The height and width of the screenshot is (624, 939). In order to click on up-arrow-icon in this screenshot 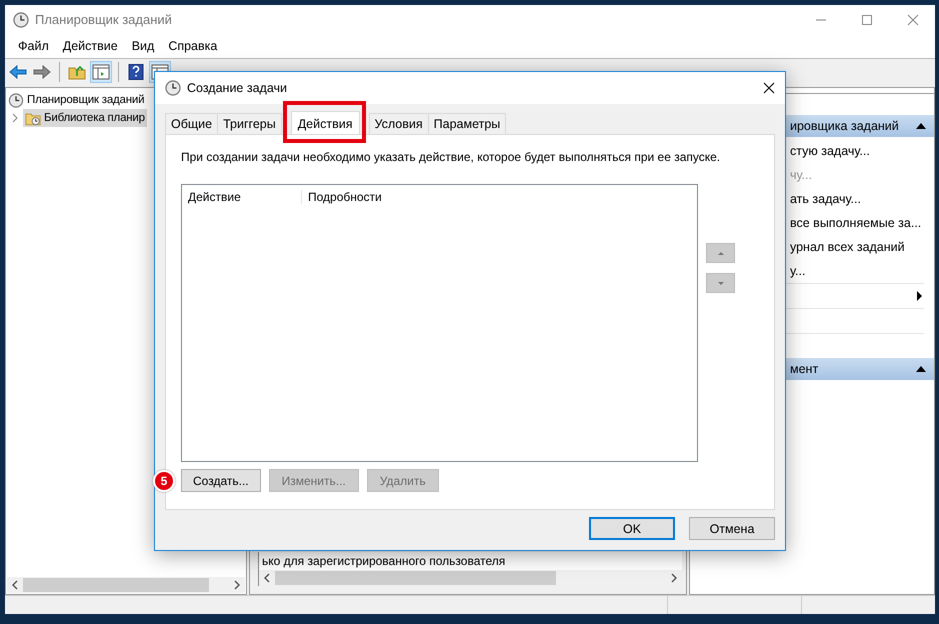, I will do `click(721, 253)`.